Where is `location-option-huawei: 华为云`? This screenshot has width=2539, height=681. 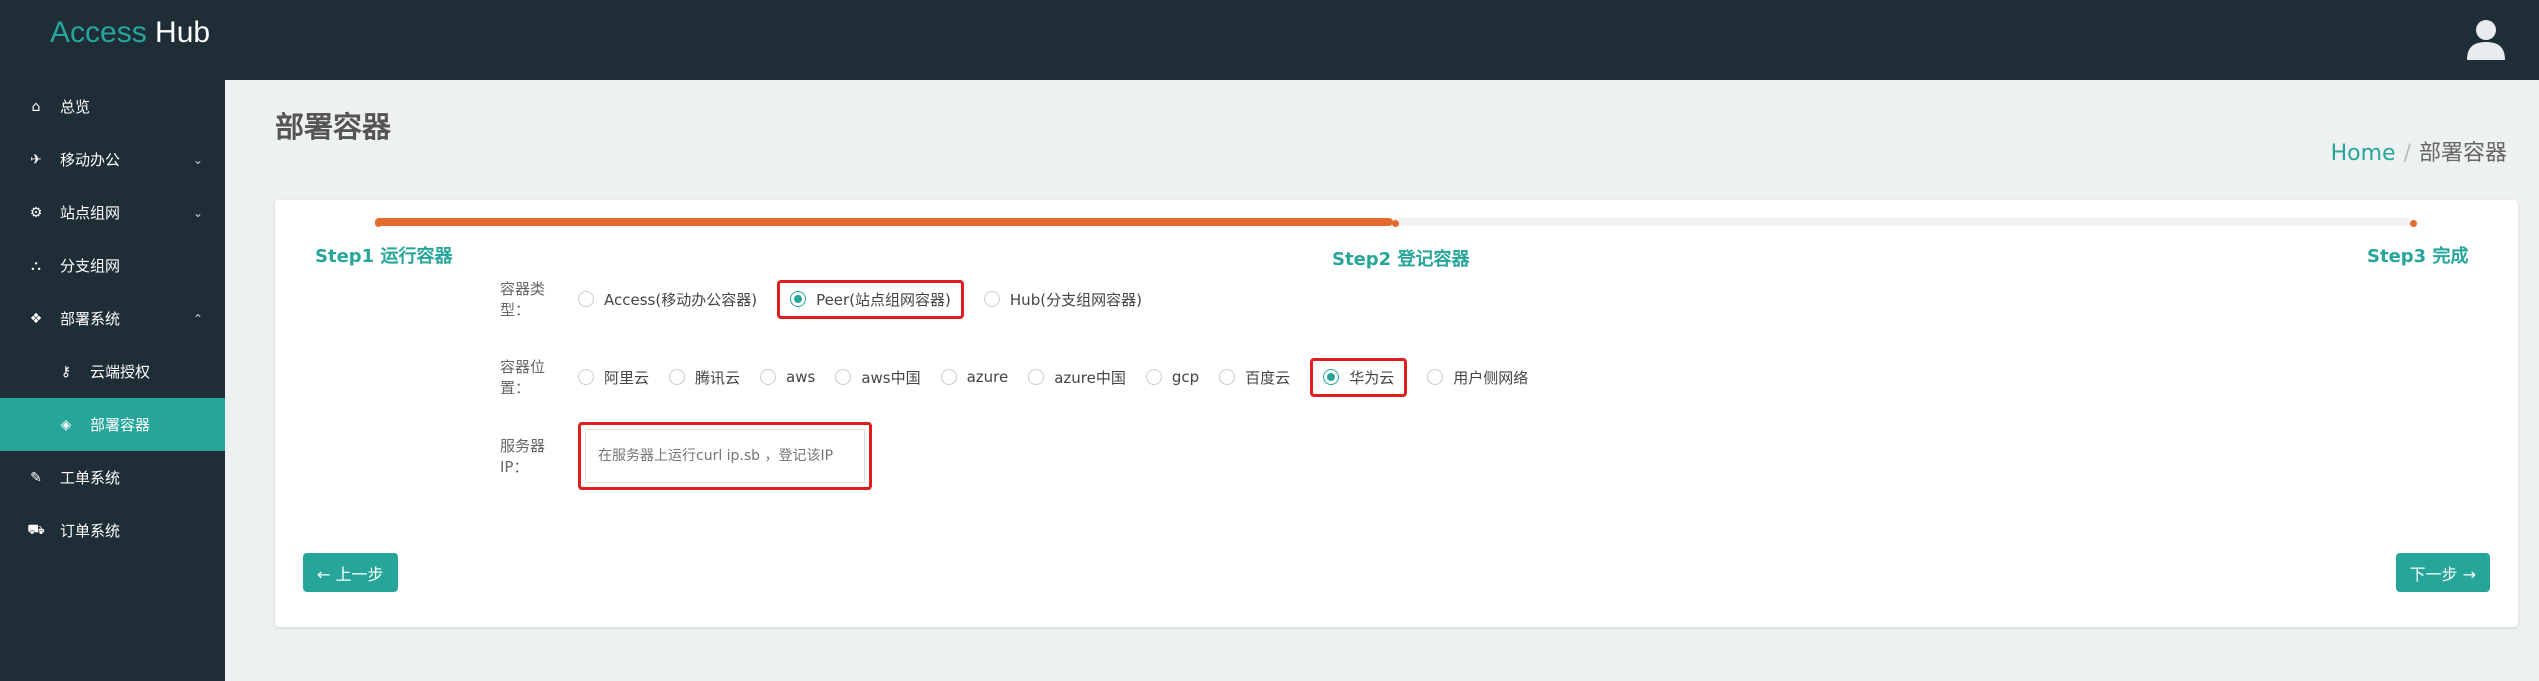
location-option-huawei: 华为云 is located at coordinates (1359, 377).